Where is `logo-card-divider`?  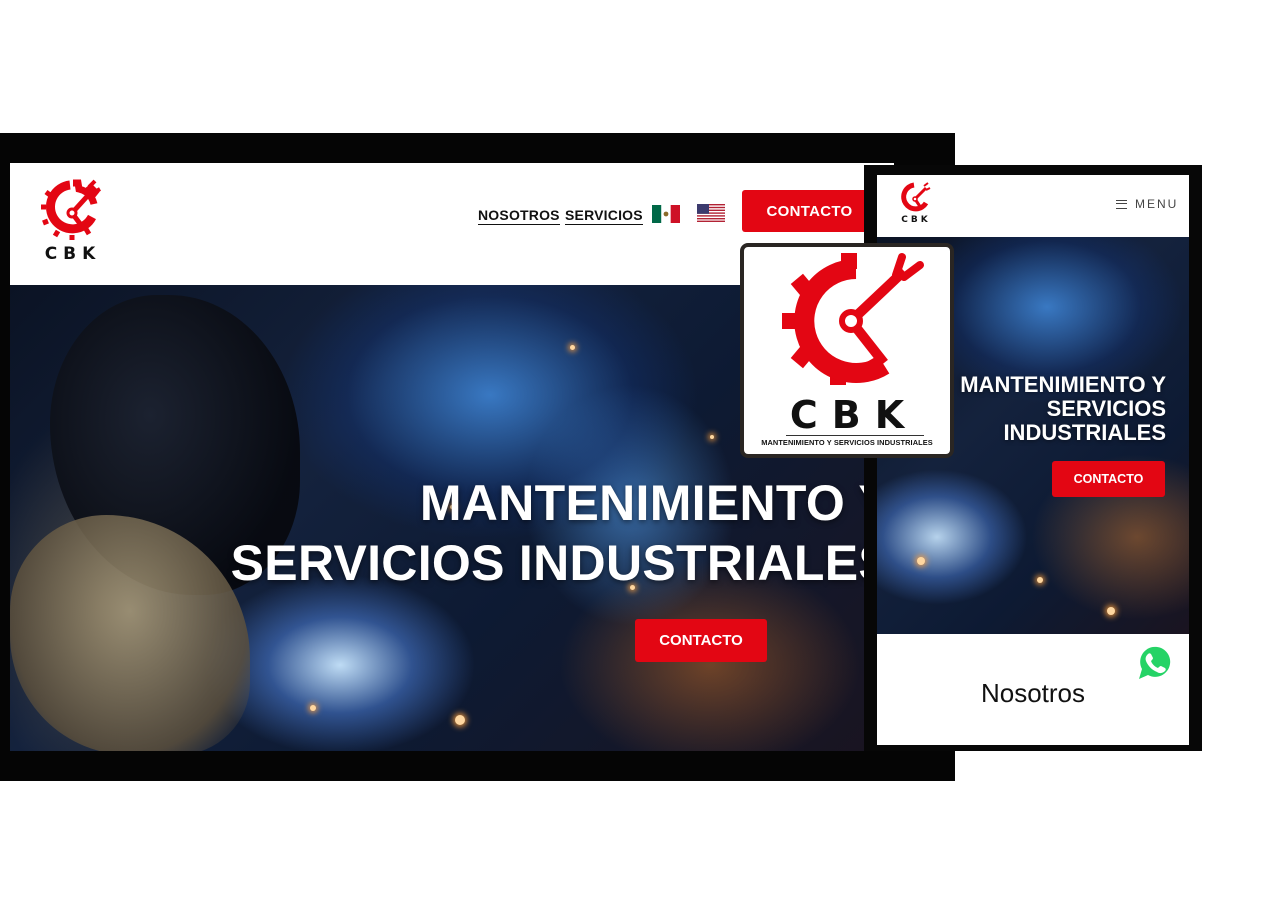 logo-card-divider is located at coordinates (855, 435).